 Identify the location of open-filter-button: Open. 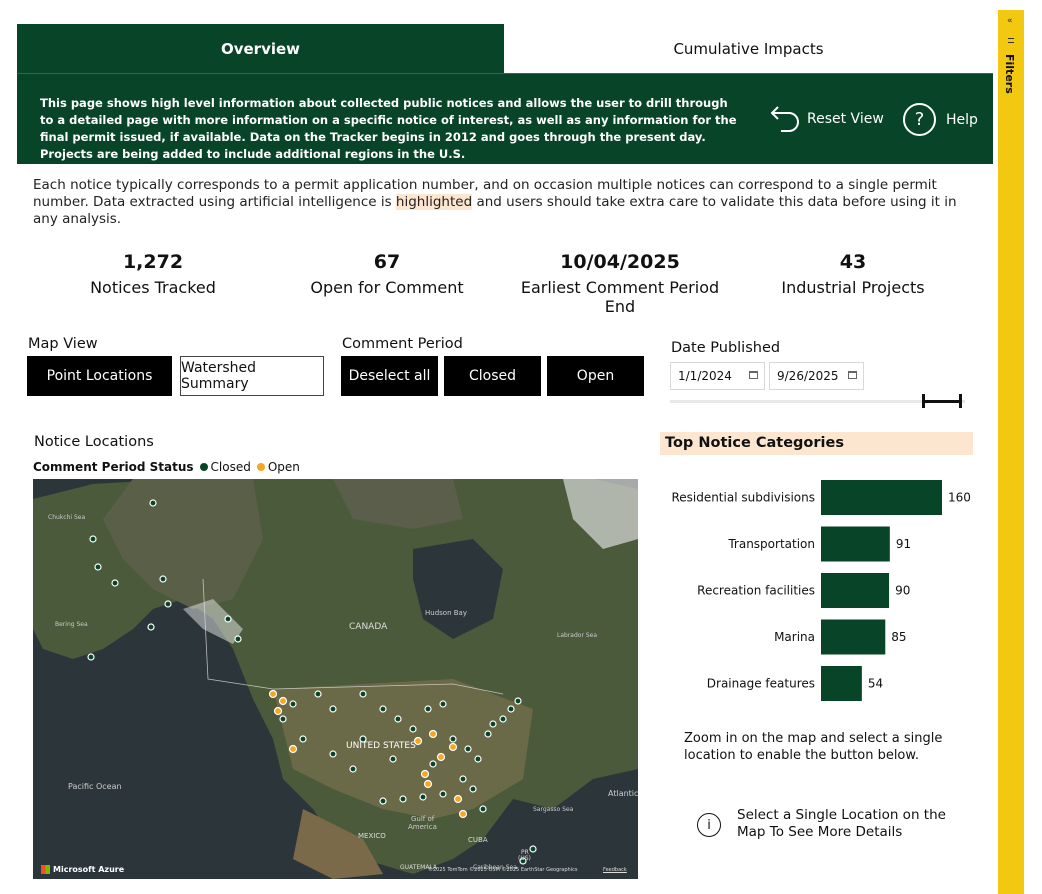
(595, 376).